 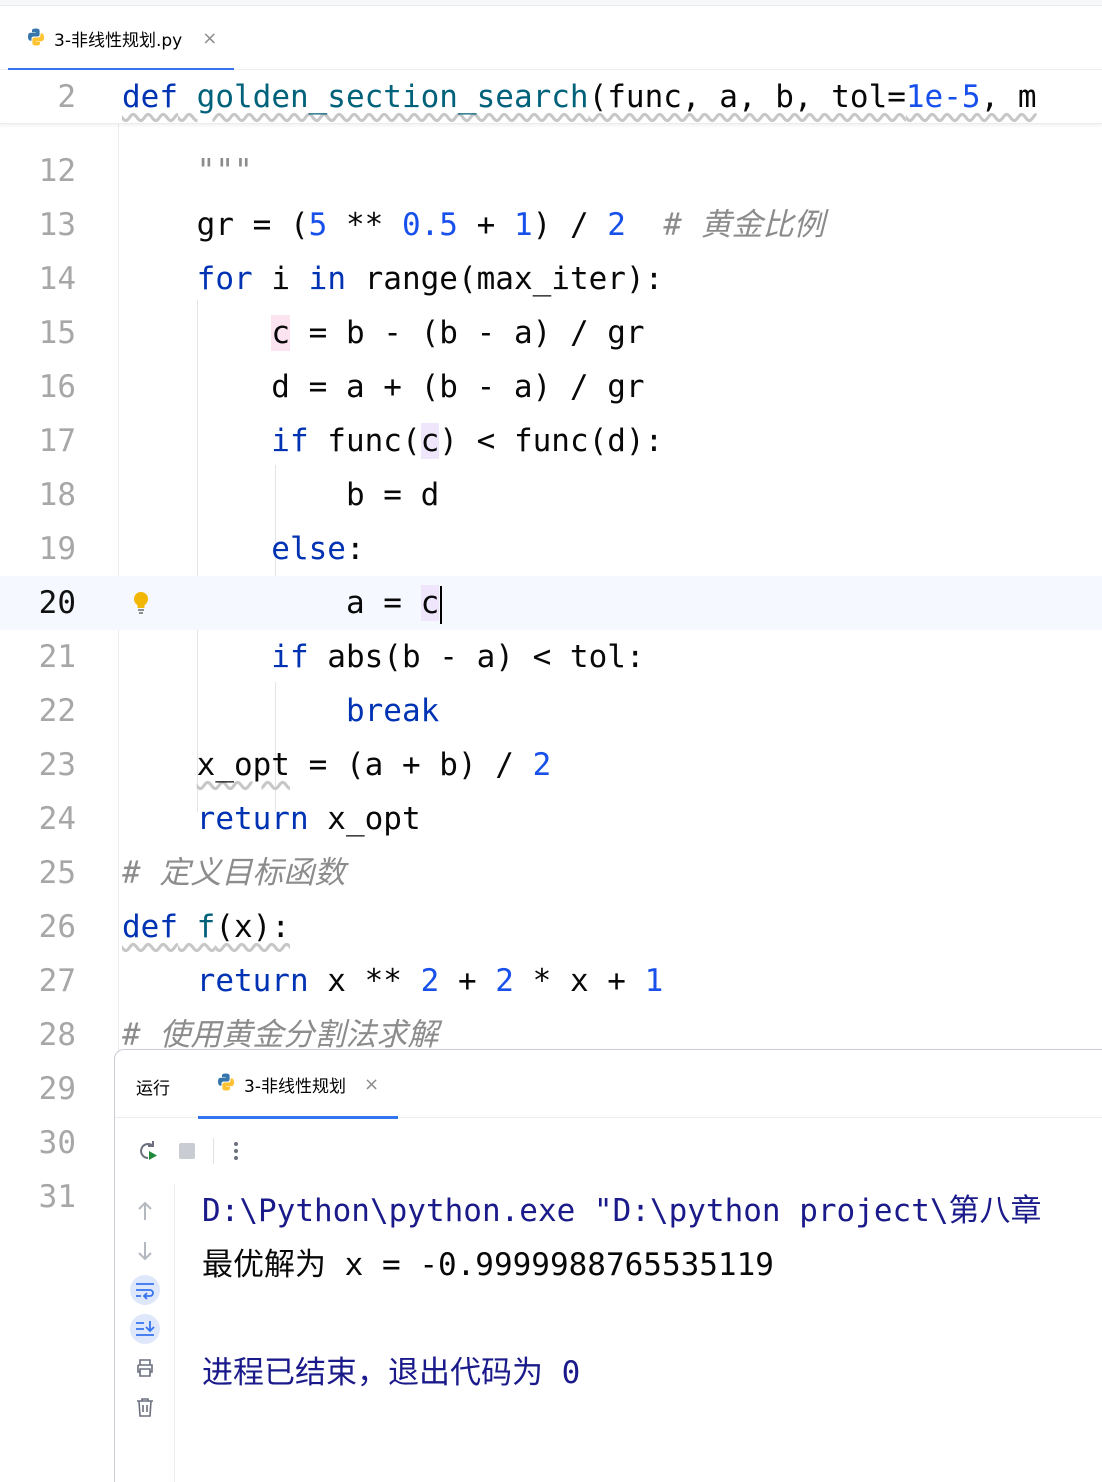 I want to click on scroll-to-end-icon, so click(x=145, y=1329).